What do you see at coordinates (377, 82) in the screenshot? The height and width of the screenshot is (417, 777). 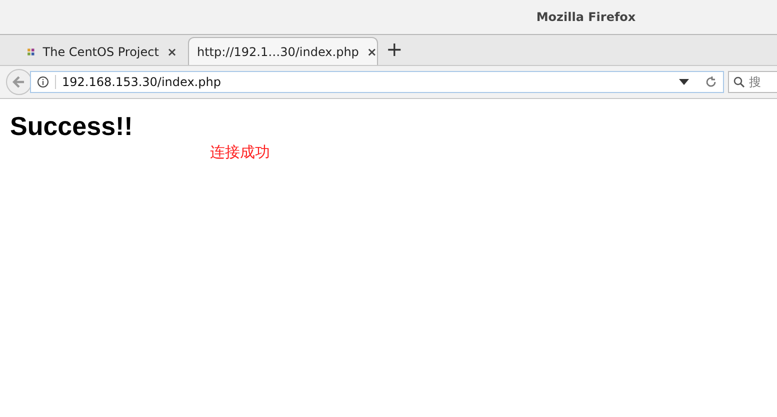 I see `address-bar: 192.168.153.30/index.php` at bounding box center [377, 82].